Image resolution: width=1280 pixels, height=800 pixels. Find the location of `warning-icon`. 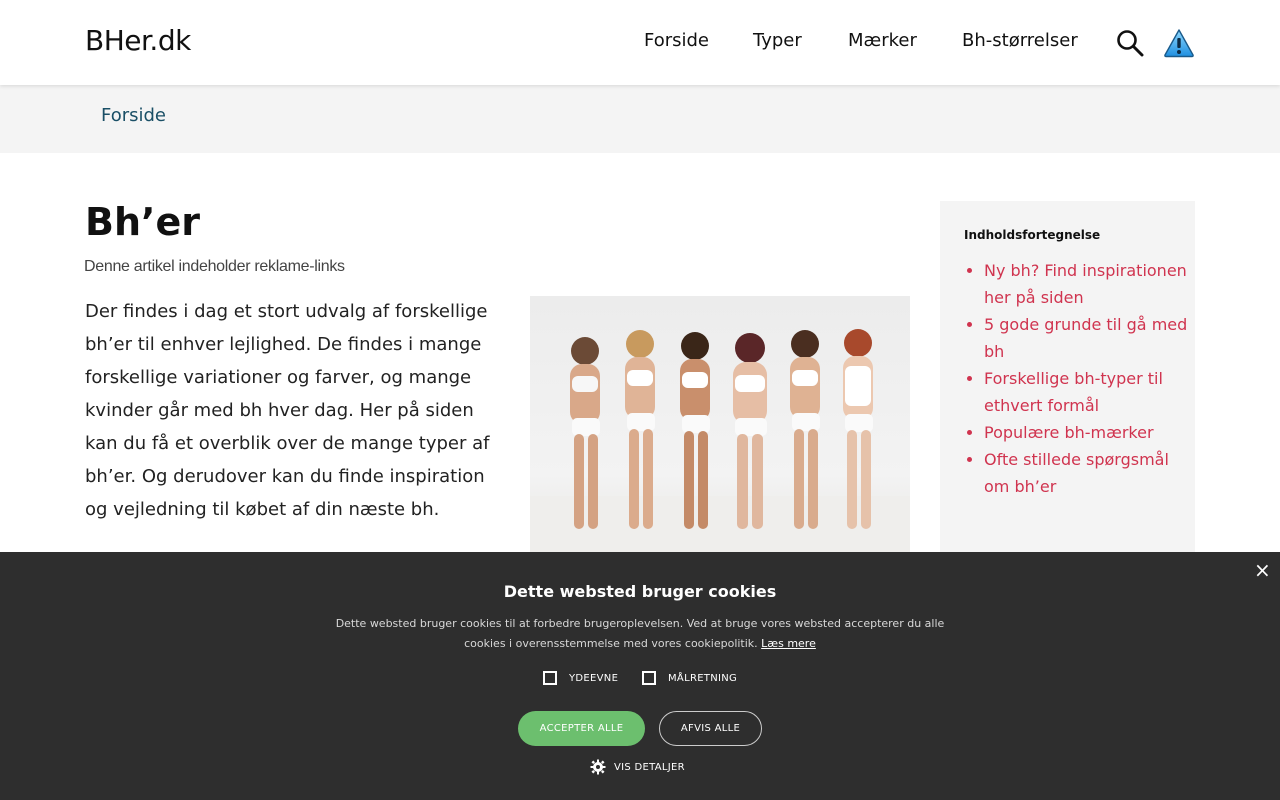

warning-icon is located at coordinates (1179, 43).